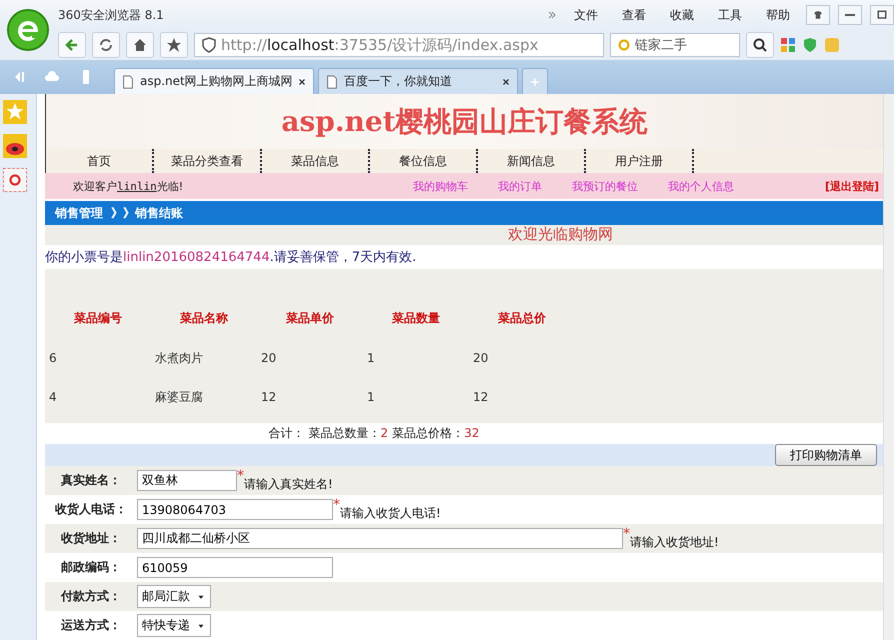 The width and height of the screenshot is (894, 640). What do you see at coordinates (310, 319) in the screenshot?
I see `column-header: 菜品单价` at bounding box center [310, 319].